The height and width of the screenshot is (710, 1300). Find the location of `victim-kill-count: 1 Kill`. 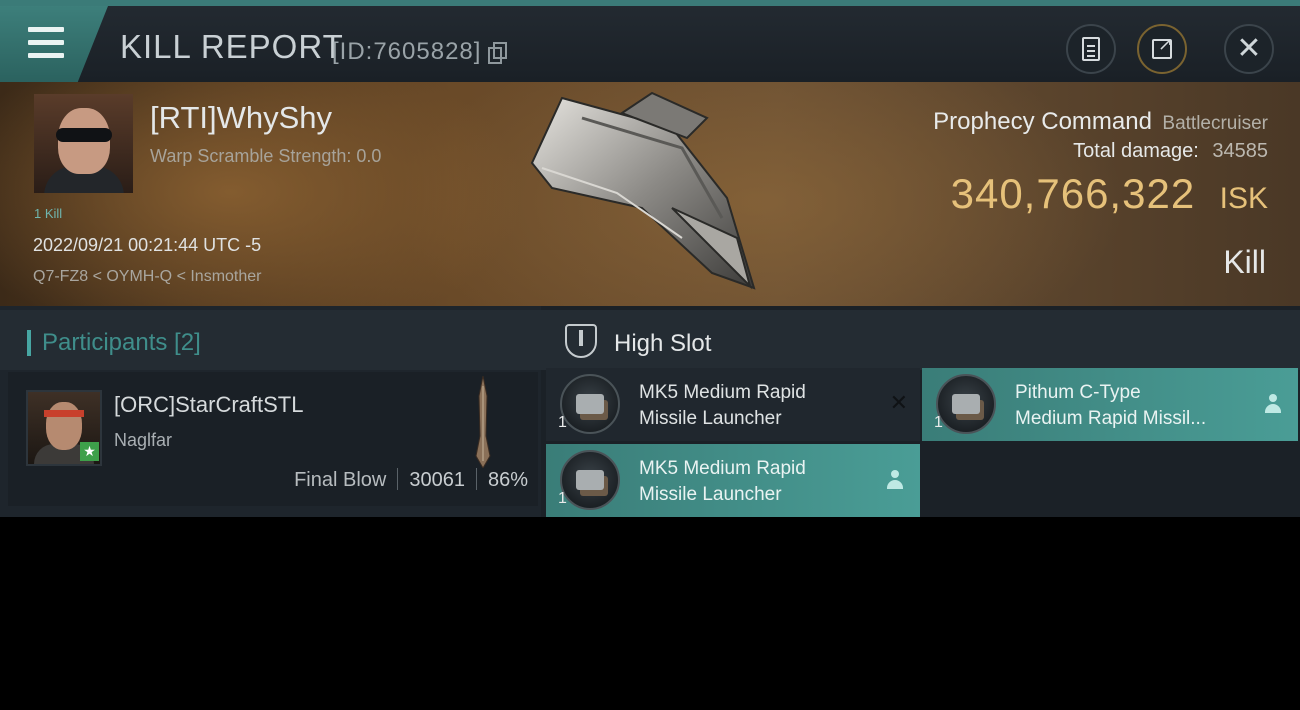

victim-kill-count: 1 Kill is located at coordinates (48, 213).